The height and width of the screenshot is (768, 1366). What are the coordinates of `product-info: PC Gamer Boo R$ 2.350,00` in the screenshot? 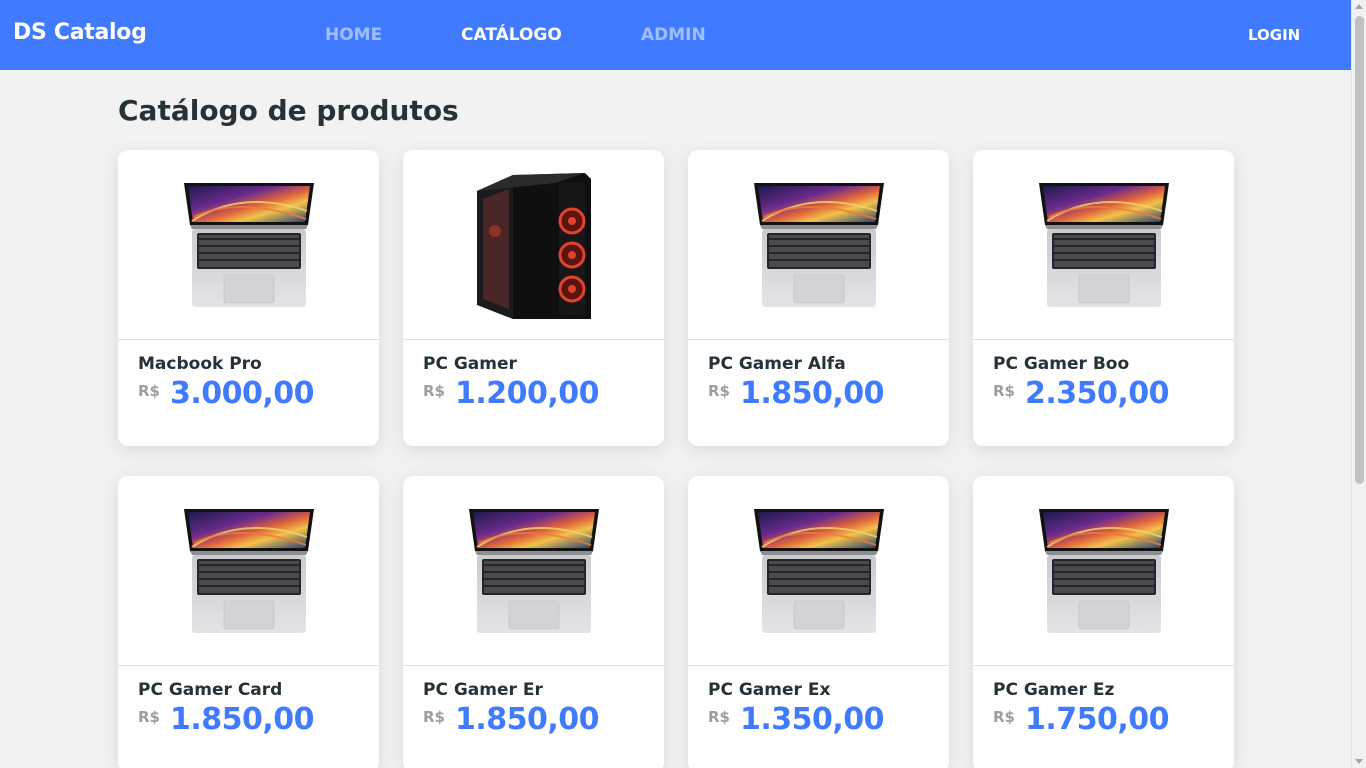 It's located at (1103, 375).